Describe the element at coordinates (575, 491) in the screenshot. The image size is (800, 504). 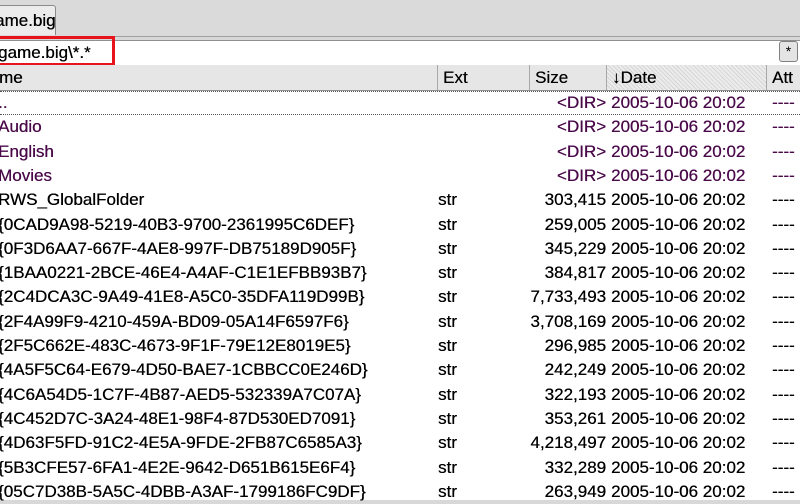
I see `file-size: 263,949` at that location.